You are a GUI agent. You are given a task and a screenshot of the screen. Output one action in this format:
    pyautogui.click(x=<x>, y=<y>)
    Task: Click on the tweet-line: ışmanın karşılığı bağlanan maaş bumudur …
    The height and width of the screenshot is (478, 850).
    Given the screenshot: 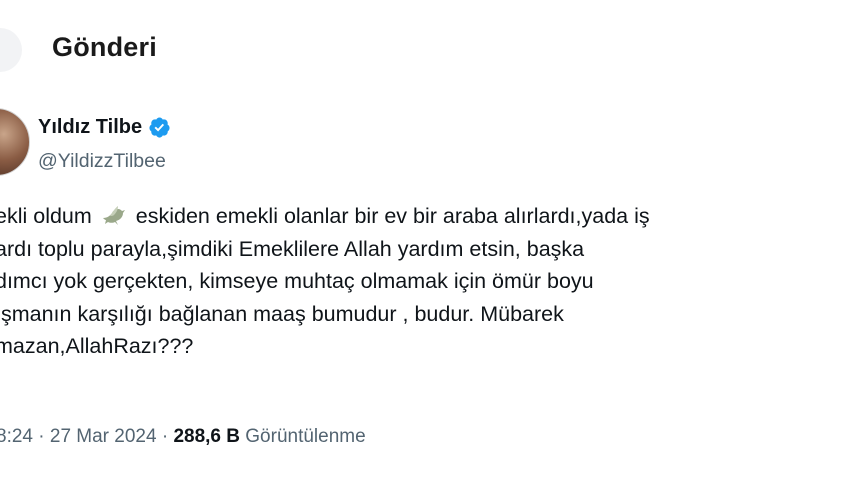 What is the action you would take?
    pyautogui.click(x=282, y=313)
    